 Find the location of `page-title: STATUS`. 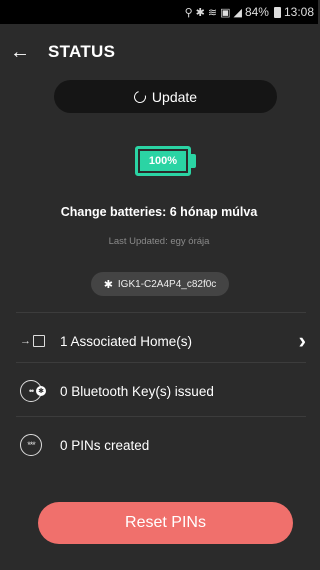

page-title: STATUS is located at coordinates (82, 51).